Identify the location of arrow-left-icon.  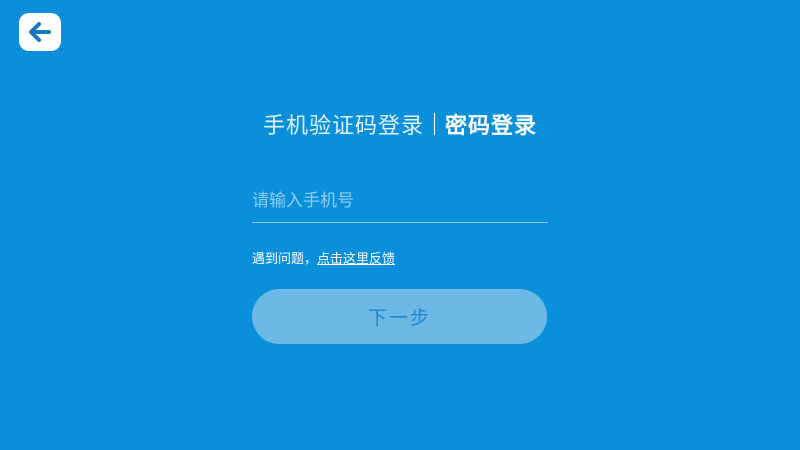
(40, 32).